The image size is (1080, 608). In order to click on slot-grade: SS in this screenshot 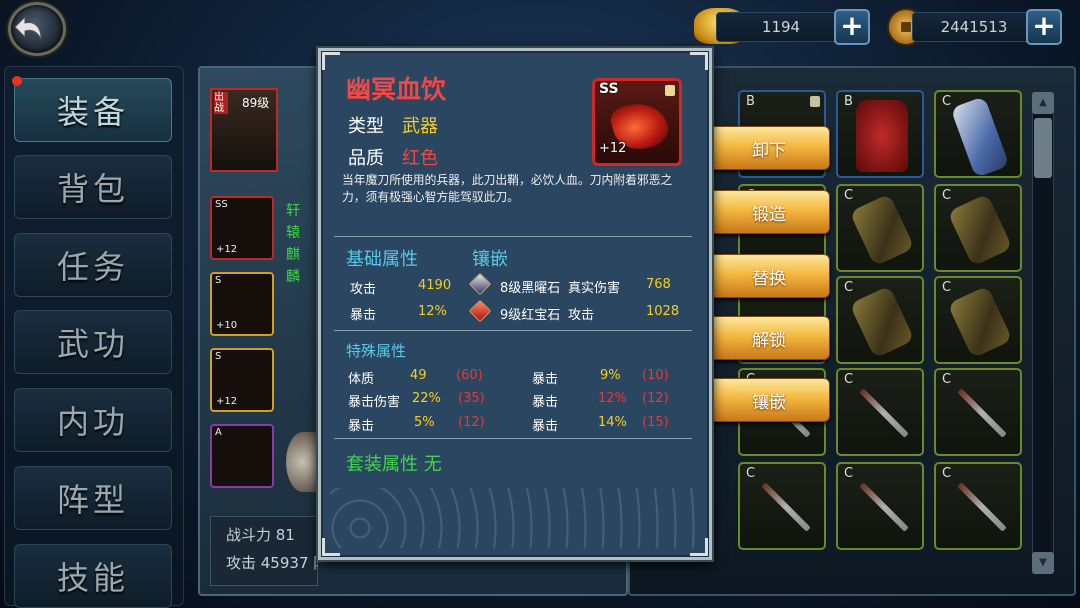, I will do `click(221, 204)`.